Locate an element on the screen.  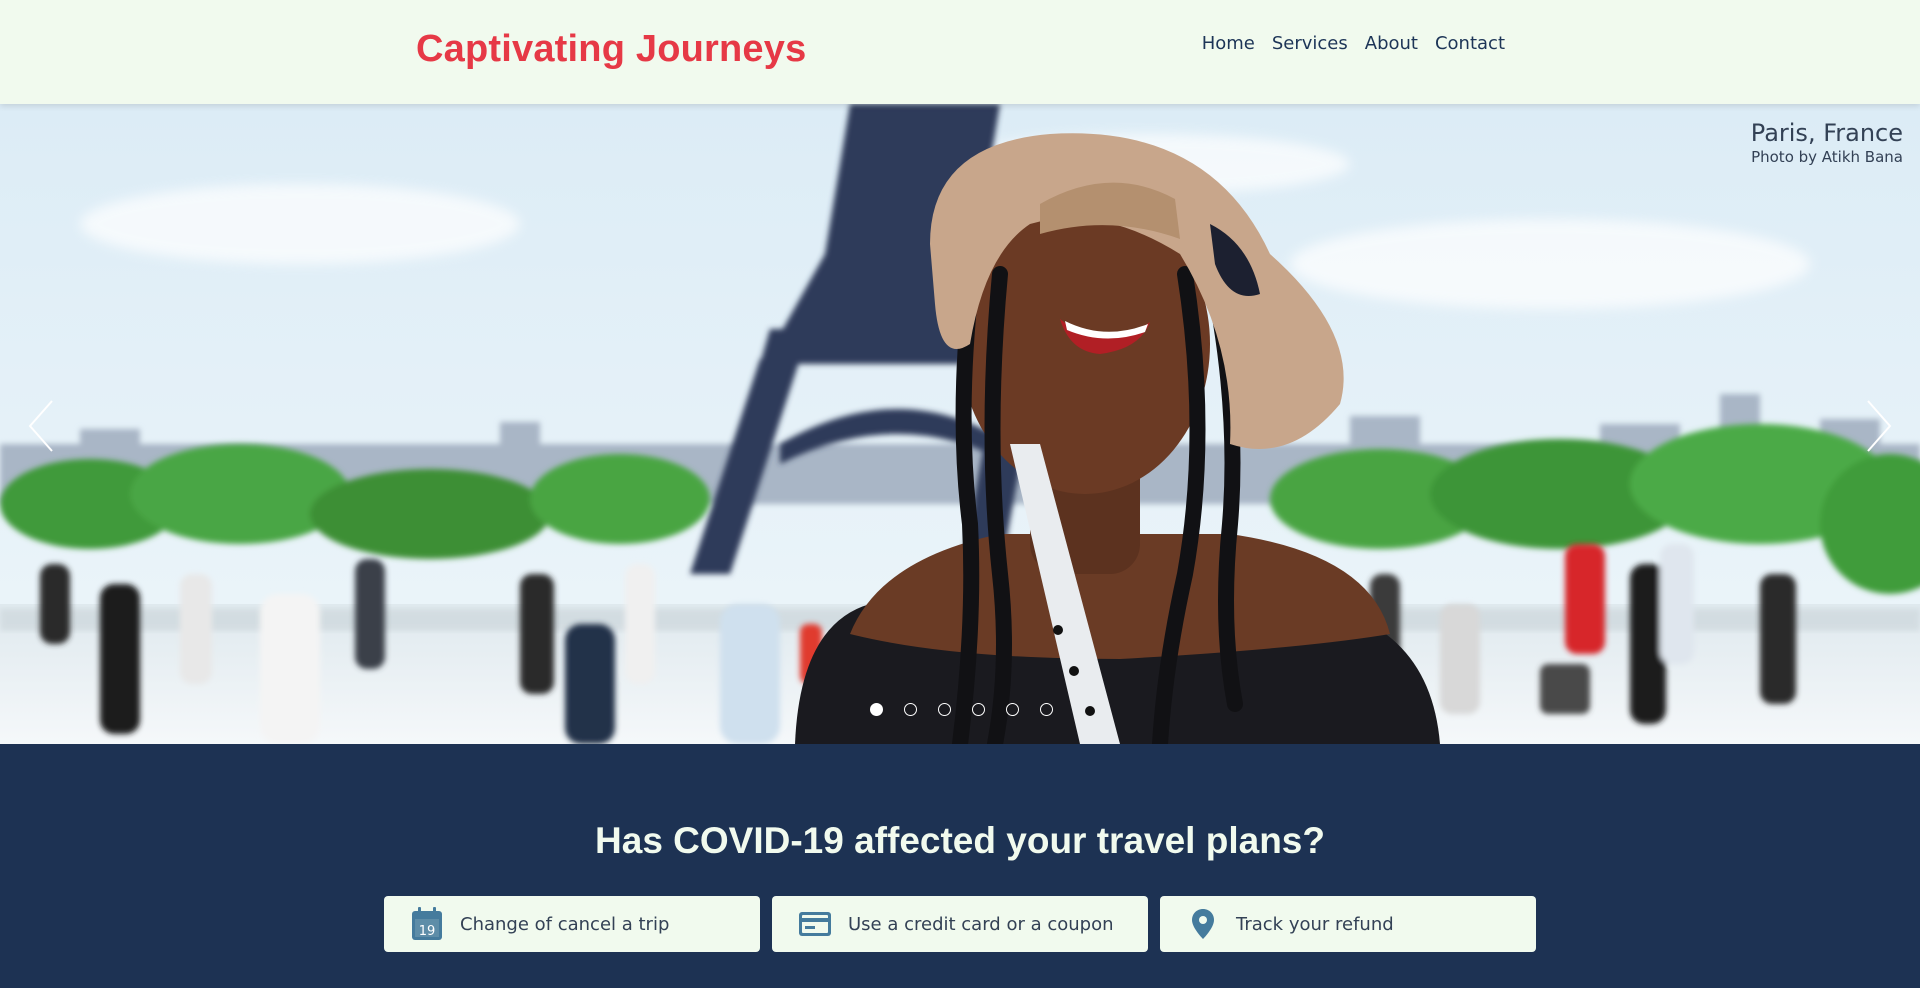
card-label: Track your refund is located at coordinates (1315, 924).